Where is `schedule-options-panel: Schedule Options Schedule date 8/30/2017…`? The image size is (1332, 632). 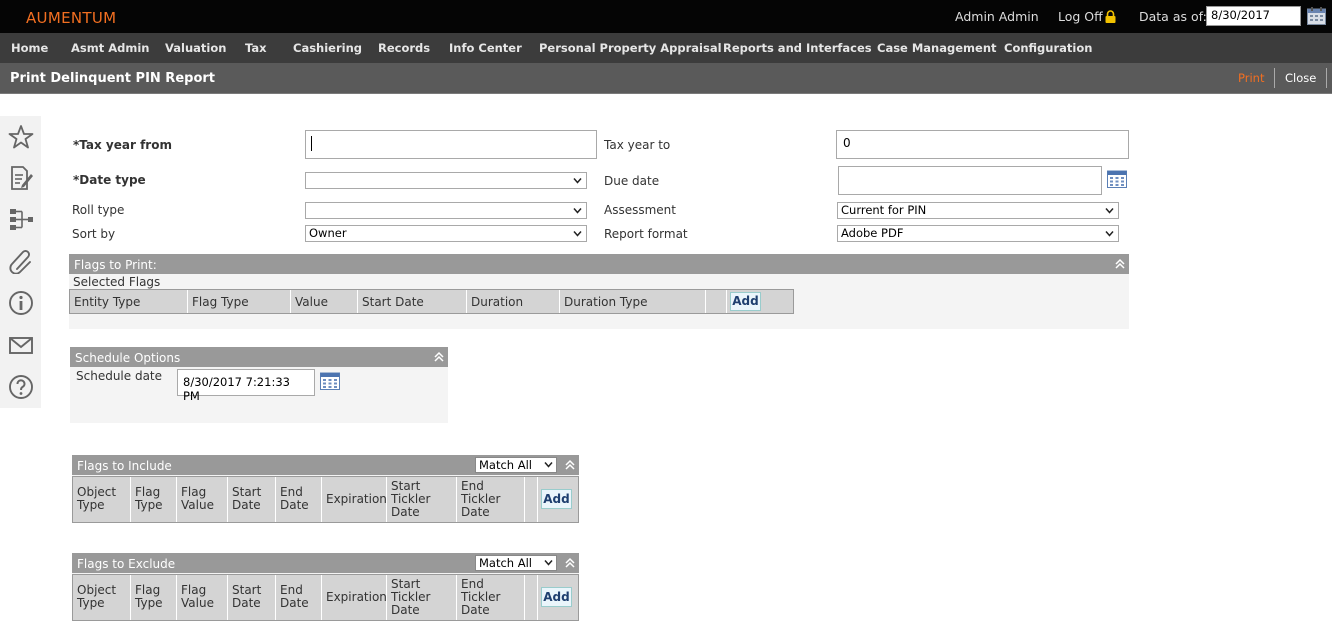
schedule-options-panel: Schedule Options Schedule date 8/30/2017… is located at coordinates (259, 385).